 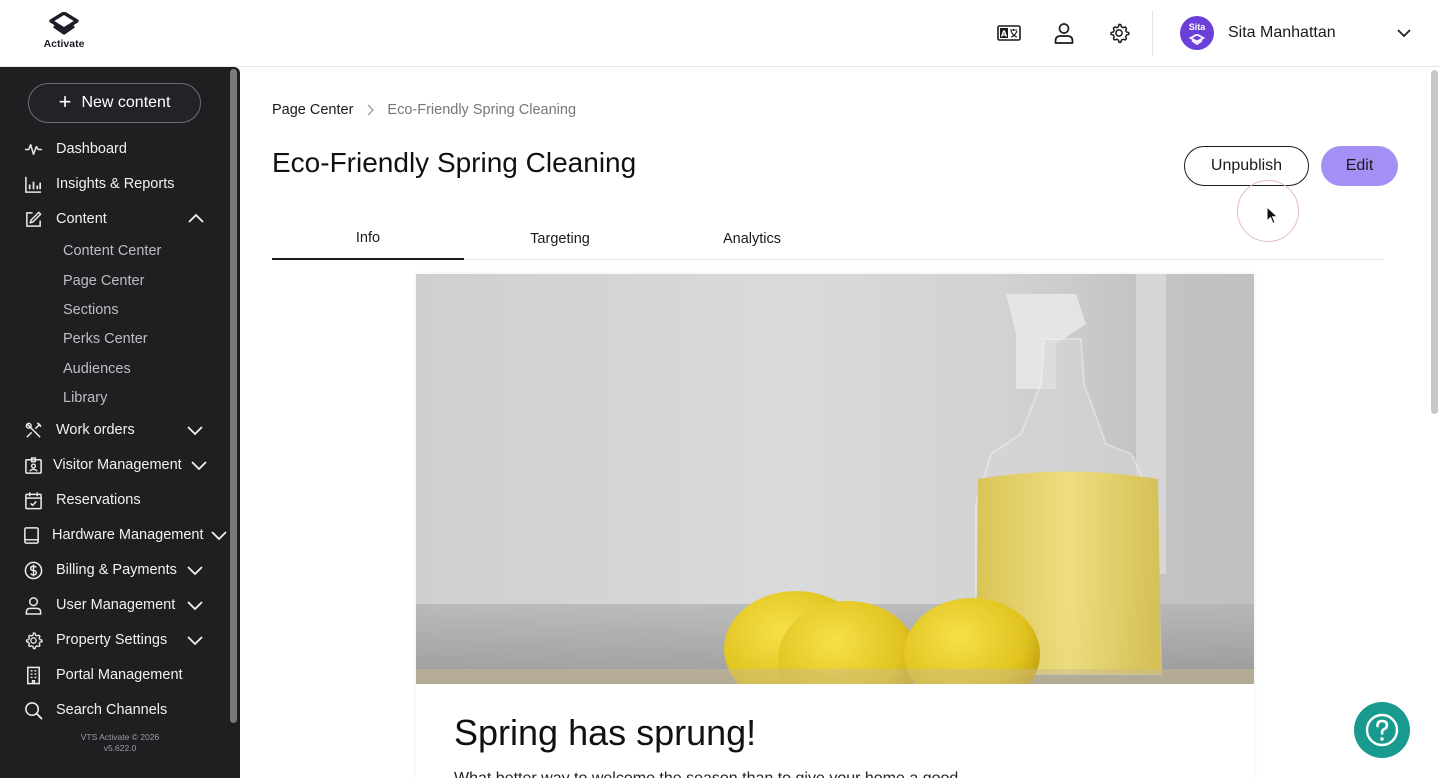 I want to click on sidebar-item-search-channels: Search Channels, so click(x=115, y=710).